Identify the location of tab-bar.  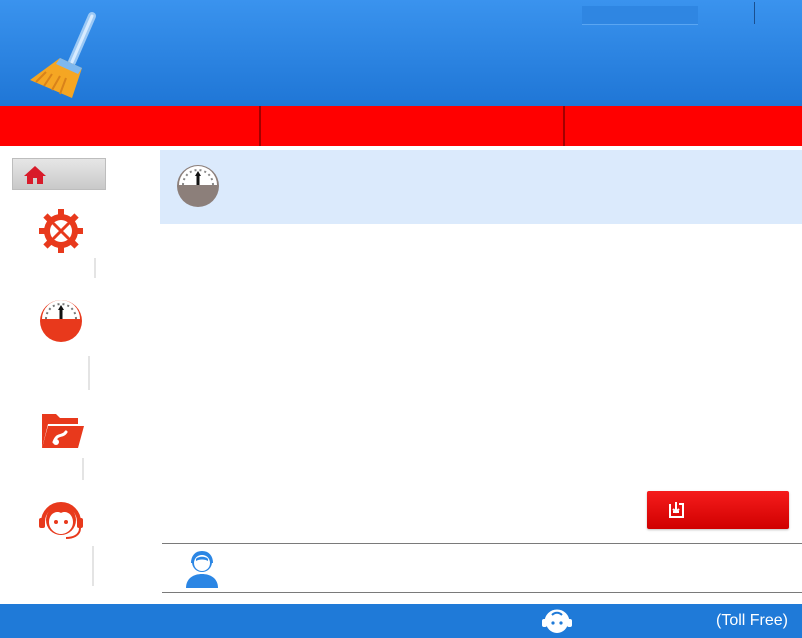
(401, 126).